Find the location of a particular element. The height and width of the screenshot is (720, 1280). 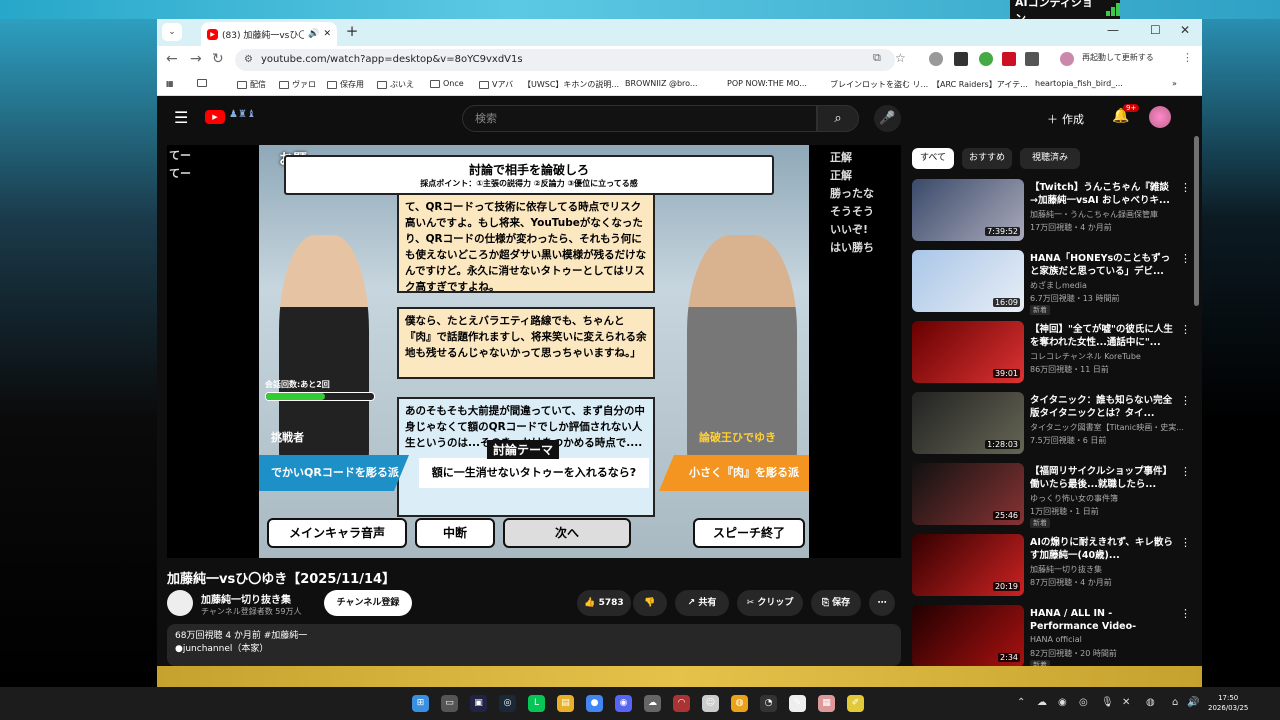

notepad-icon: ✎ is located at coordinates (797, 703).